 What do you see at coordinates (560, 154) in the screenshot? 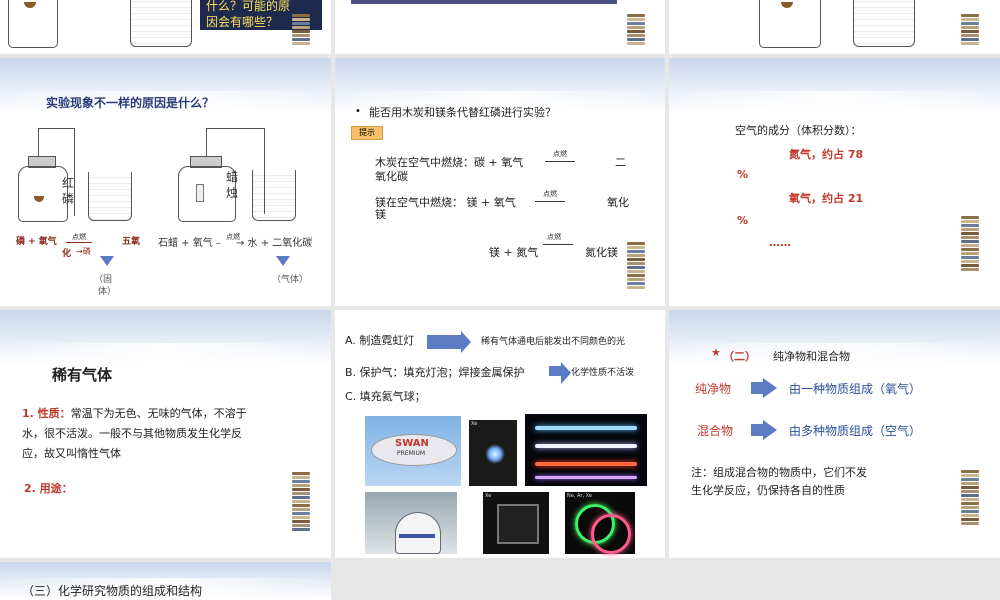
I see `line1-condition: 点燃` at bounding box center [560, 154].